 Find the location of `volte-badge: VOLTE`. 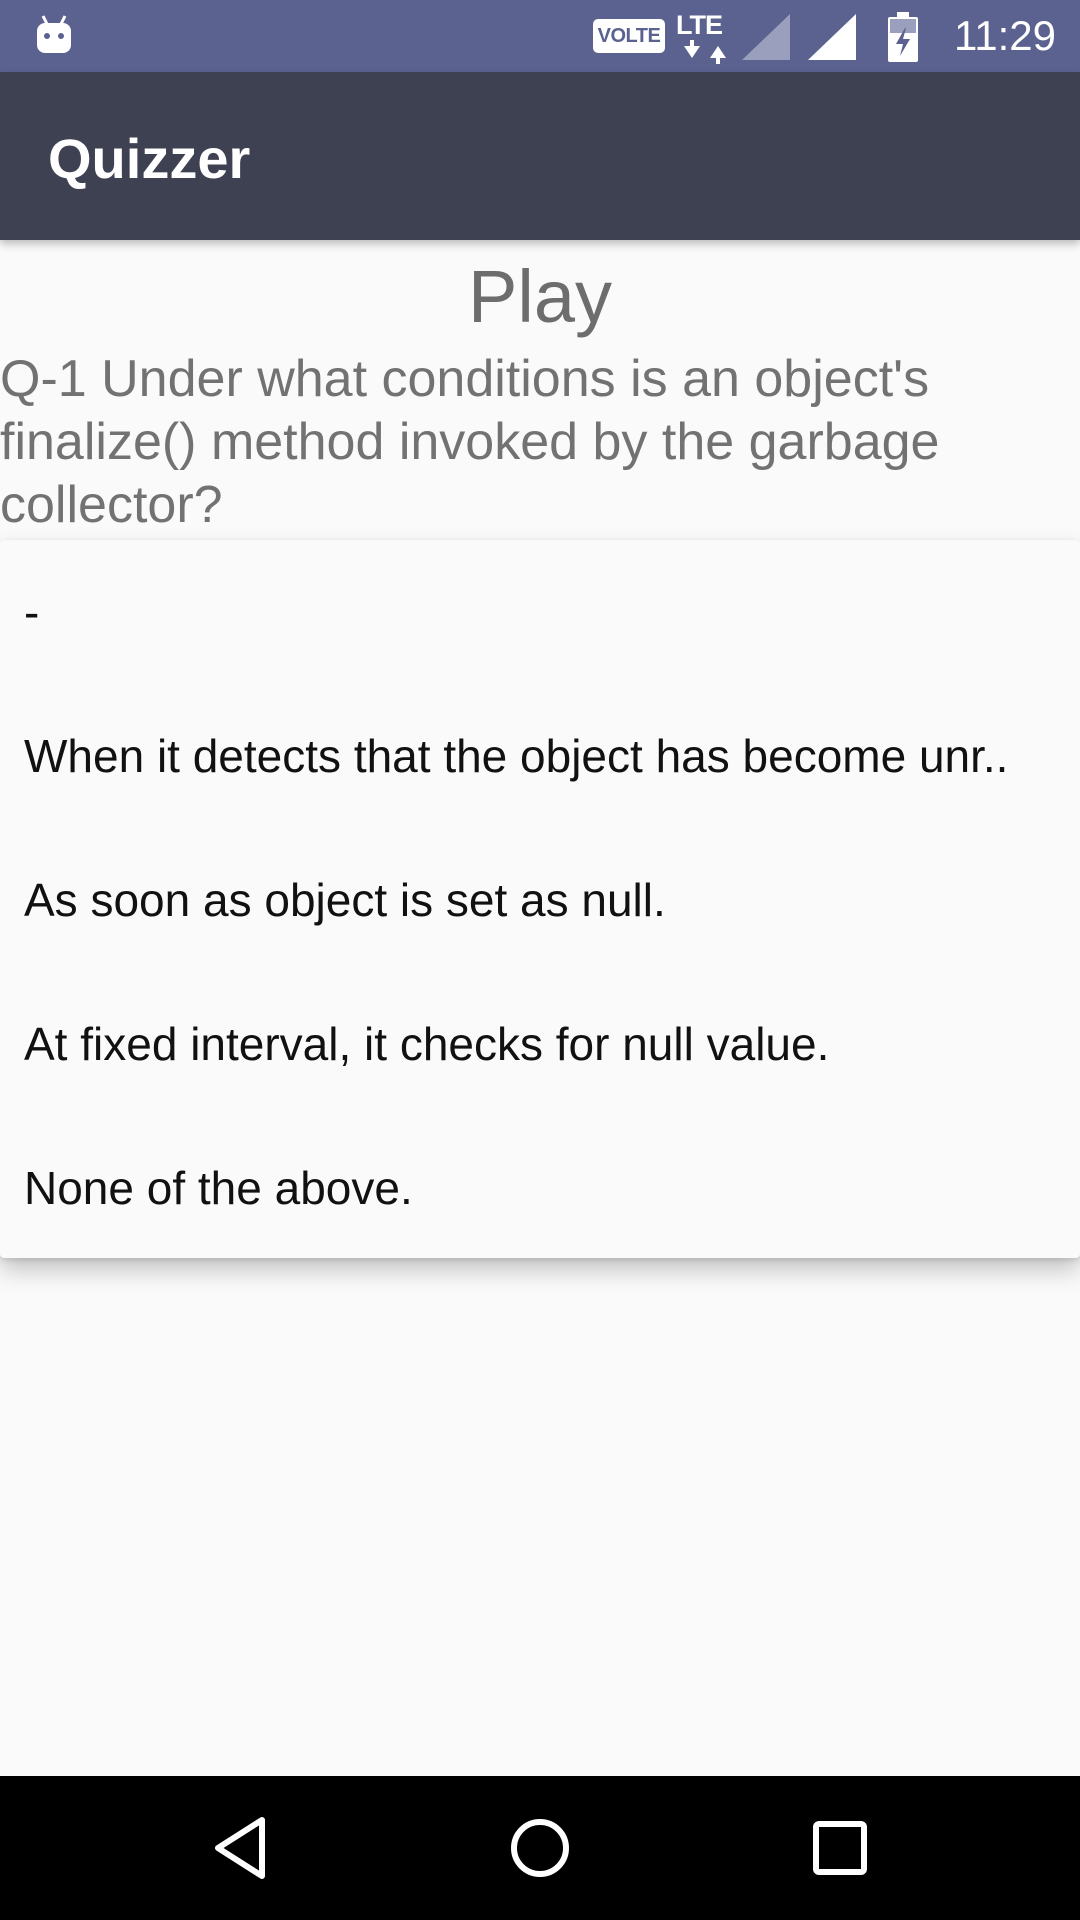

volte-badge: VOLTE is located at coordinates (629, 36).